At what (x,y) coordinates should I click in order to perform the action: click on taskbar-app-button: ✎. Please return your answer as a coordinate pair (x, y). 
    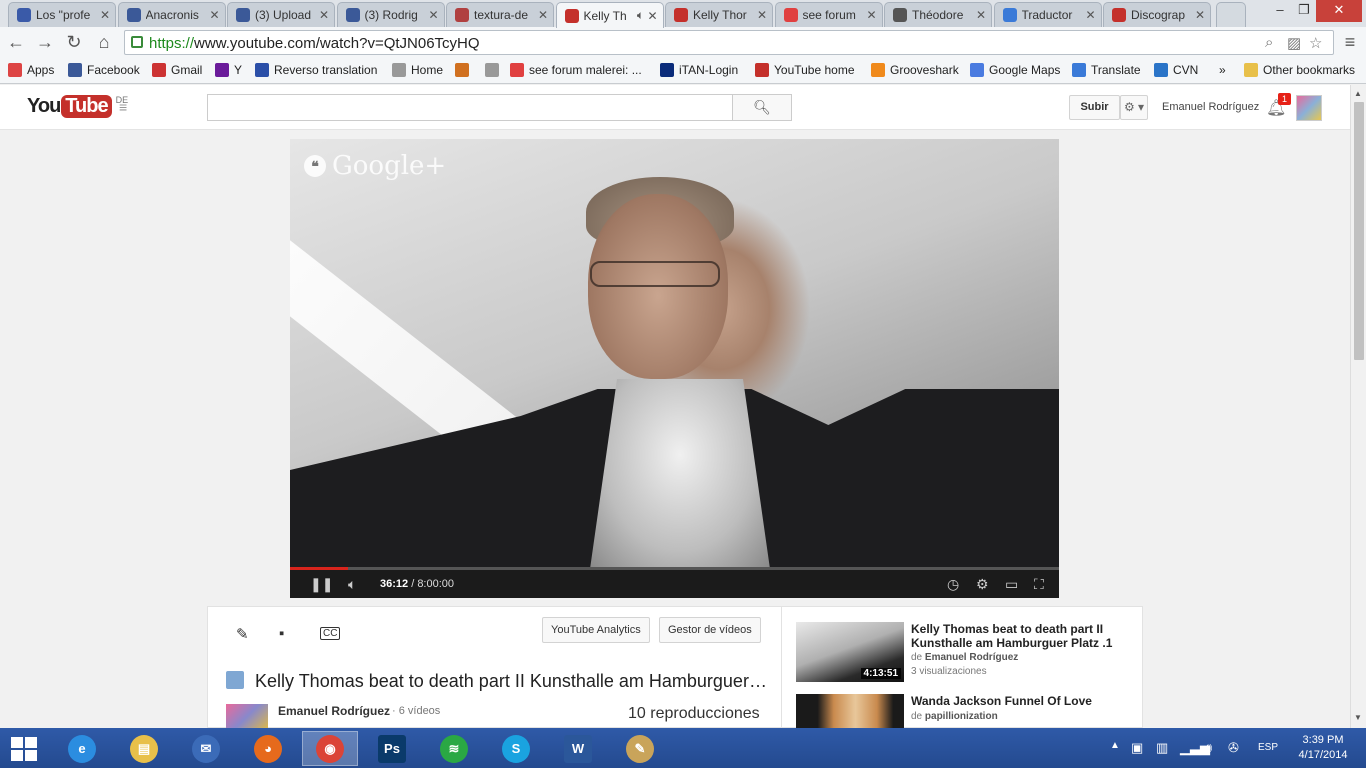
    Looking at the image, I should click on (640, 748).